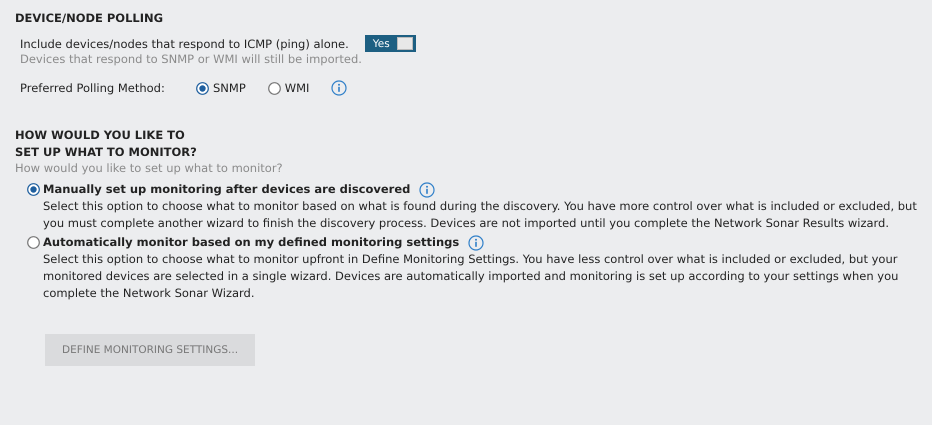  What do you see at coordinates (89, 18) in the screenshot?
I see `section-heading: DEVICE/NODE POLLING` at bounding box center [89, 18].